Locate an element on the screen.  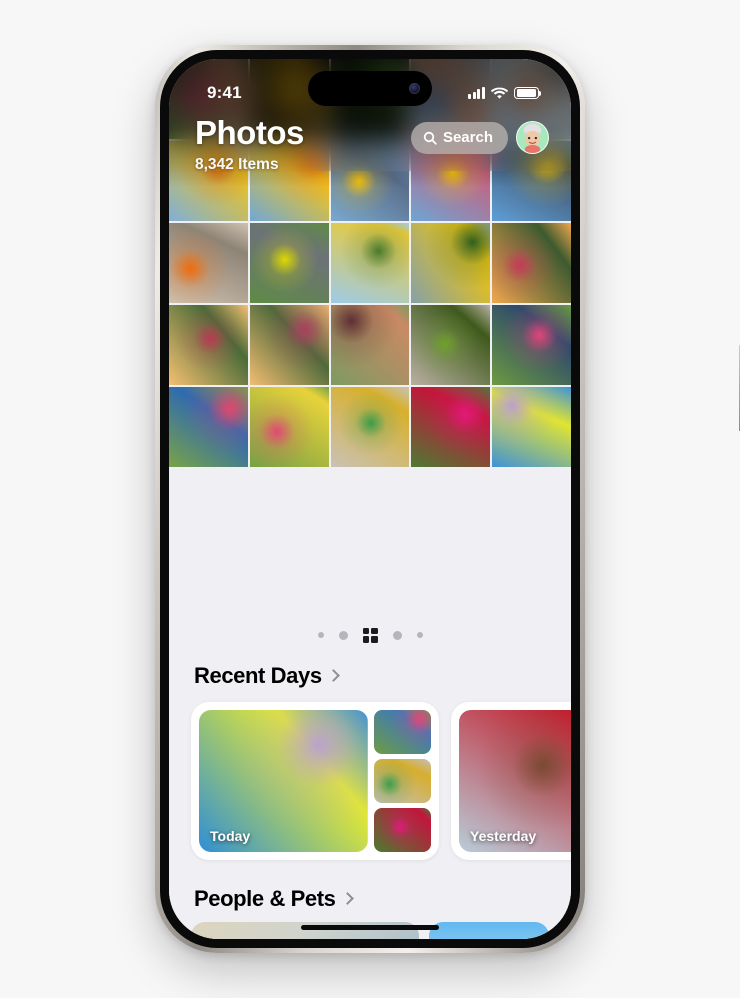
profile-avatar is located at coordinates (532, 137).